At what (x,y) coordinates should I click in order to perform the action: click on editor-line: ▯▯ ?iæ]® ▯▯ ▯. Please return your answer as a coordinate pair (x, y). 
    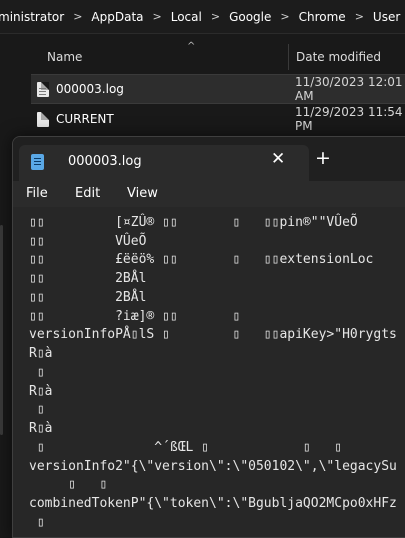
    Looking at the image, I should click on (135, 316).